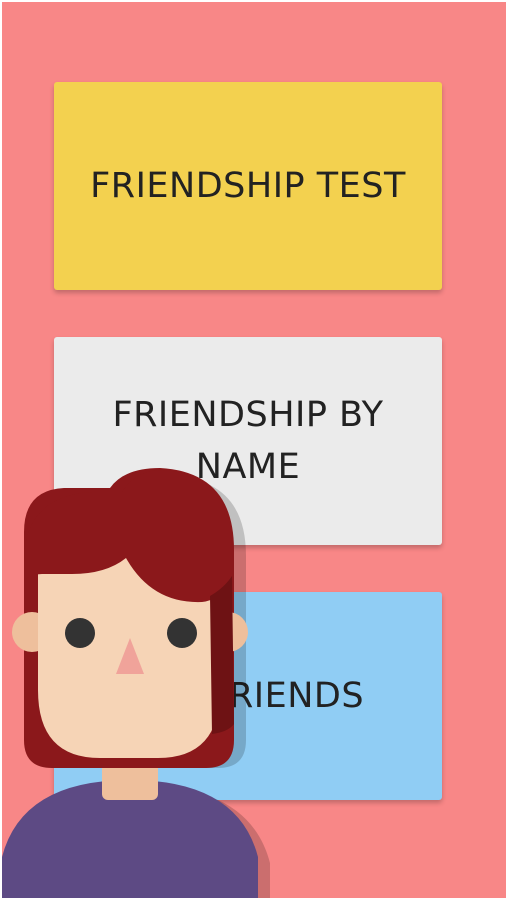  I want to click on avatar-right-eye, so click(182, 633).